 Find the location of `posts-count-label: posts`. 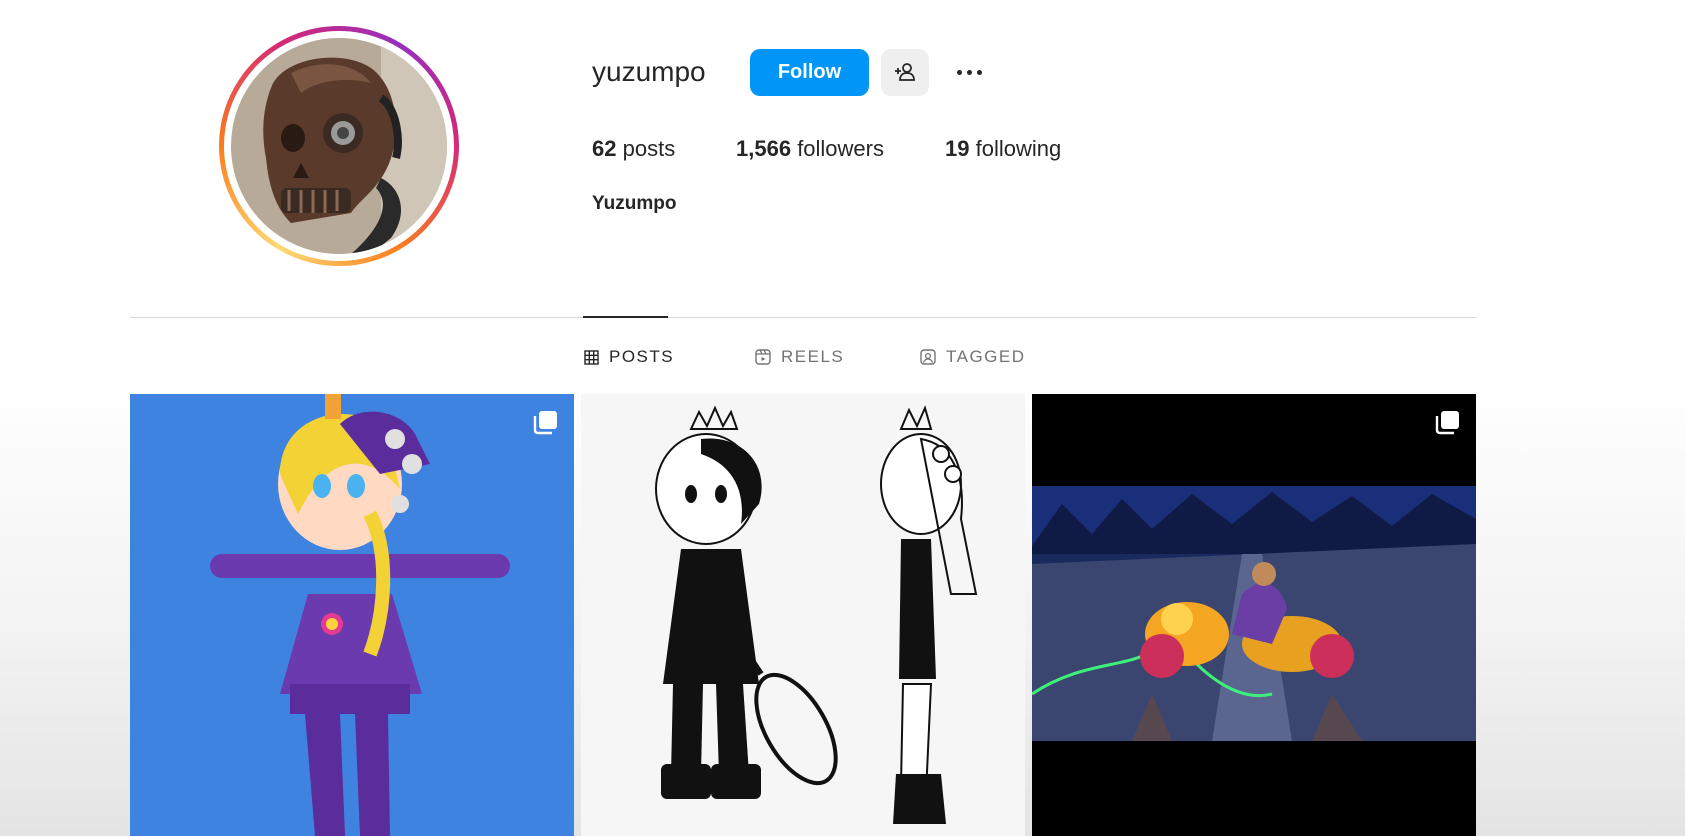

posts-count-label: posts is located at coordinates (649, 148).